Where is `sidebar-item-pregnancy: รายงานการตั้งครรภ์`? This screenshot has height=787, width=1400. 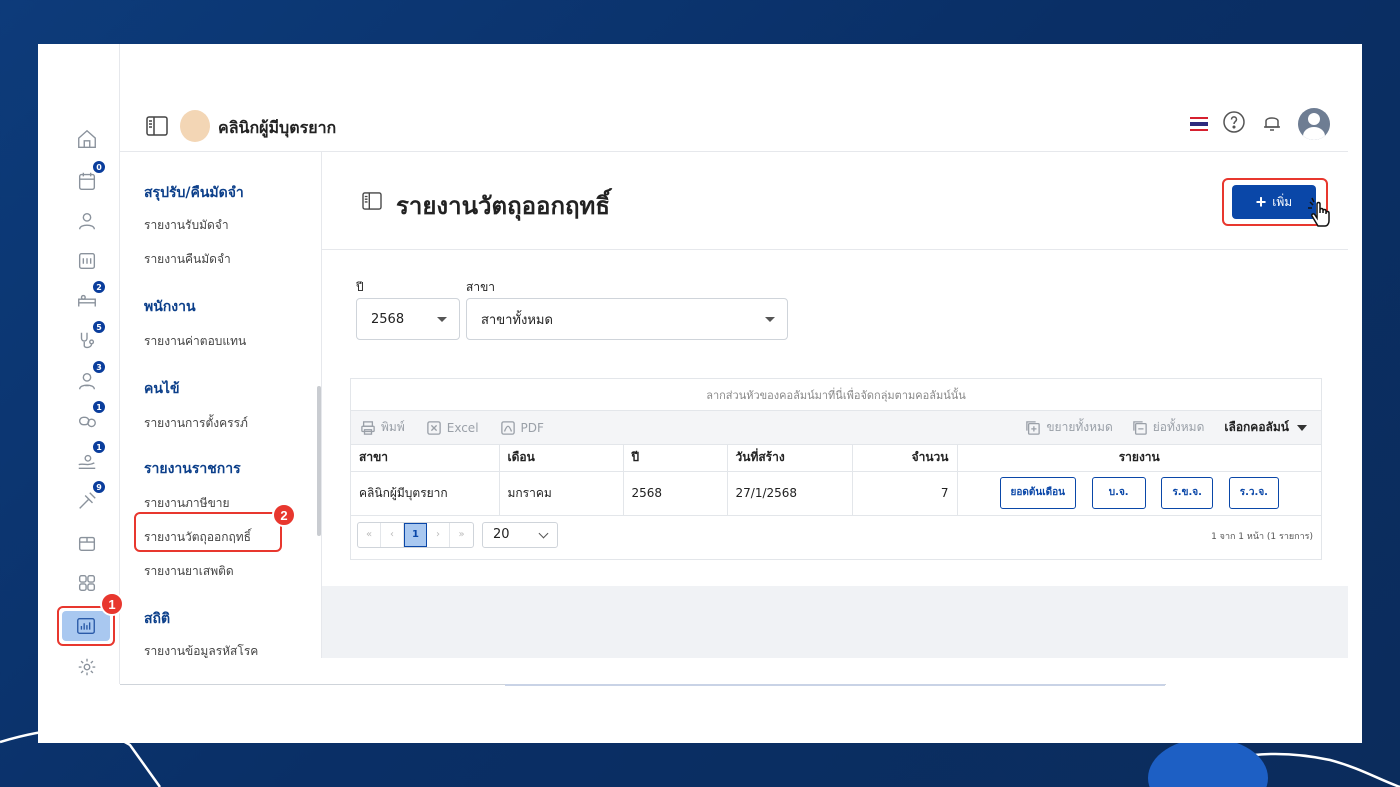
sidebar-item-pregnancy: รายงานการตั้งครรภ์ is located at coordinates (196, 423).